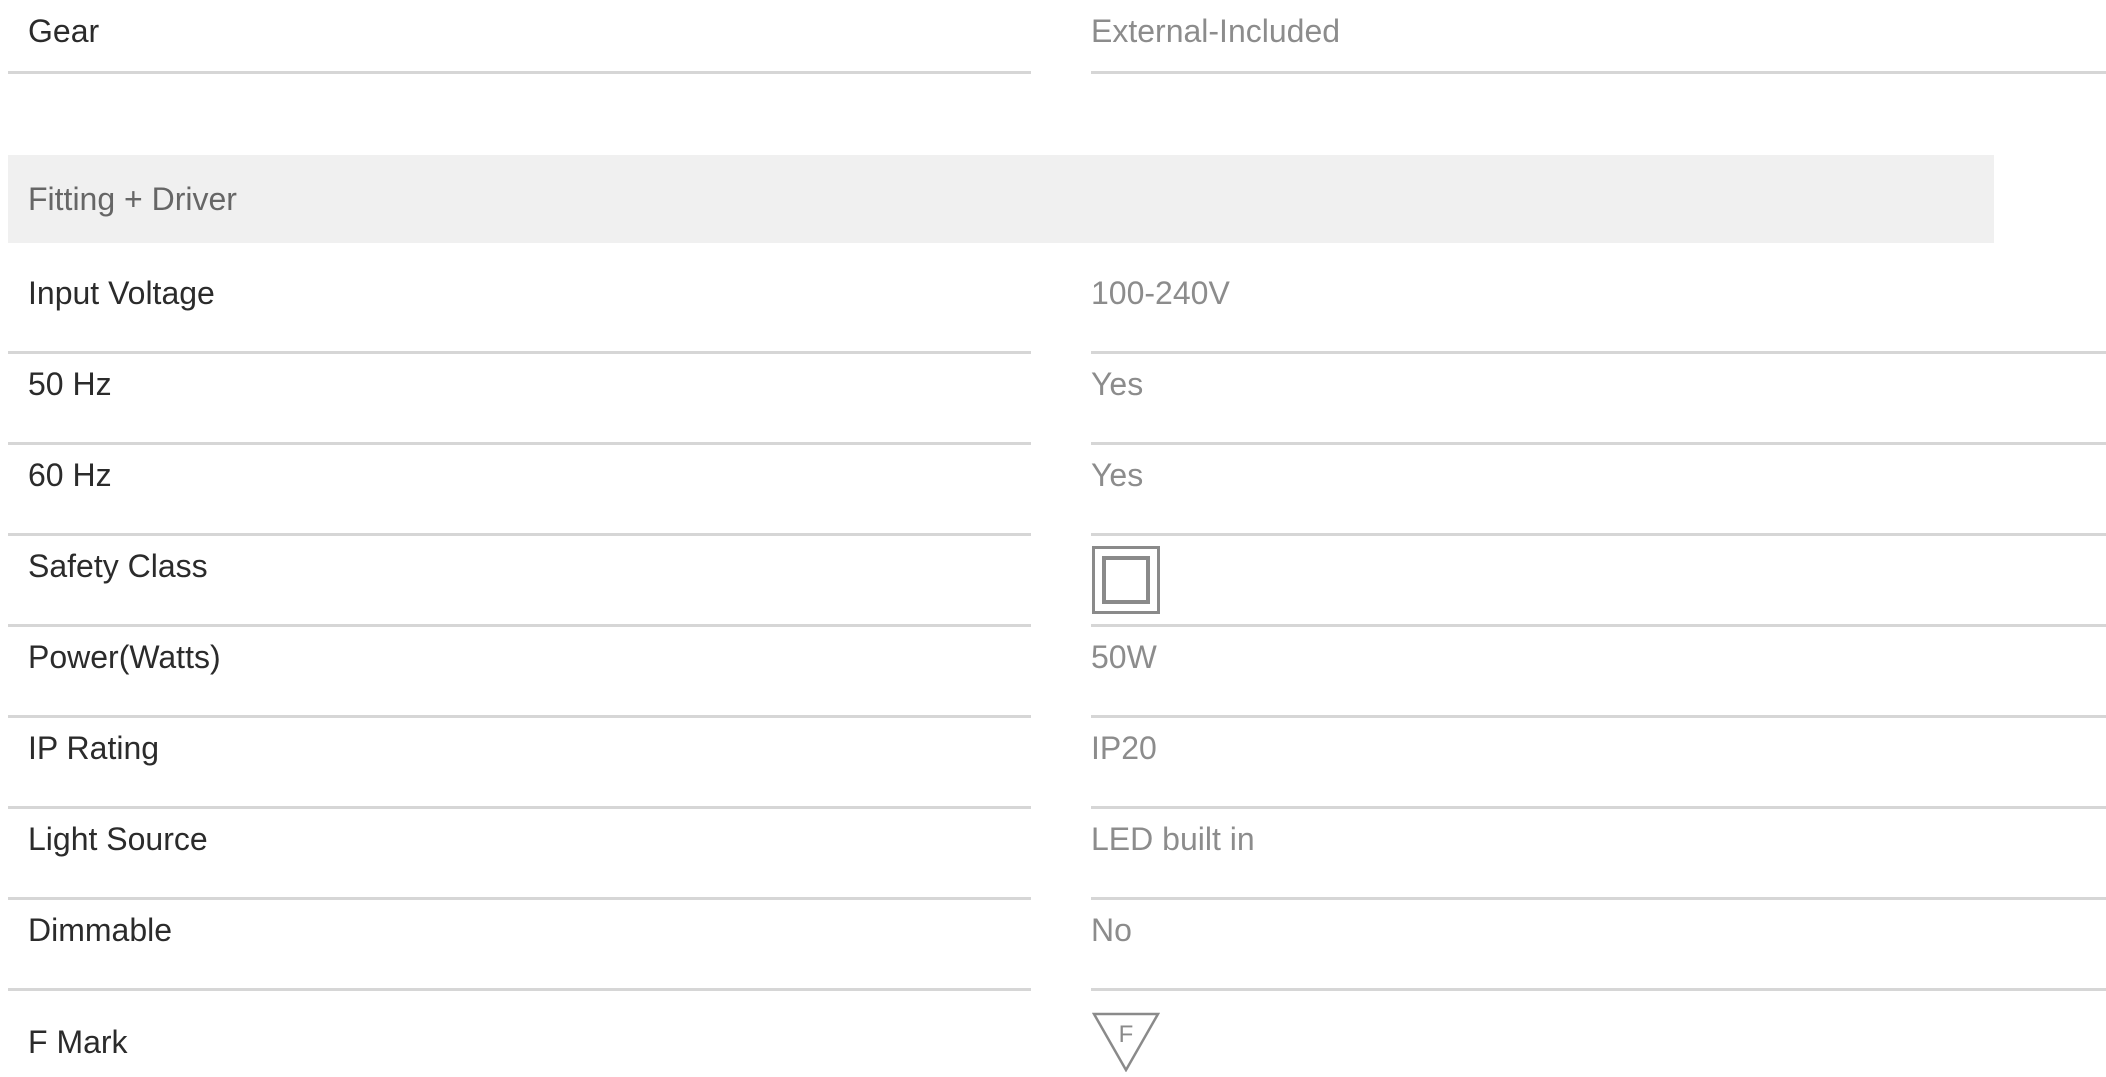 The image size is (2106, 1077). Describe the element at coordinates (1216, 31) in the screenshot. I see `spec-value: External-Included` at that location.